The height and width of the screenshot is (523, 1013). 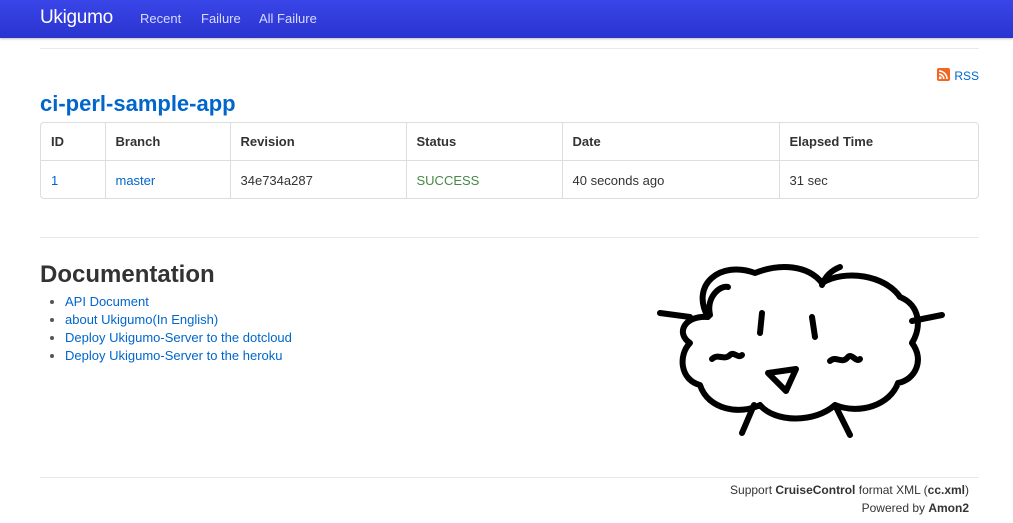 What do you see at coordinates (509, 237) in the screenshot?
I see `middle-divider` at bounding box center [509, 237].